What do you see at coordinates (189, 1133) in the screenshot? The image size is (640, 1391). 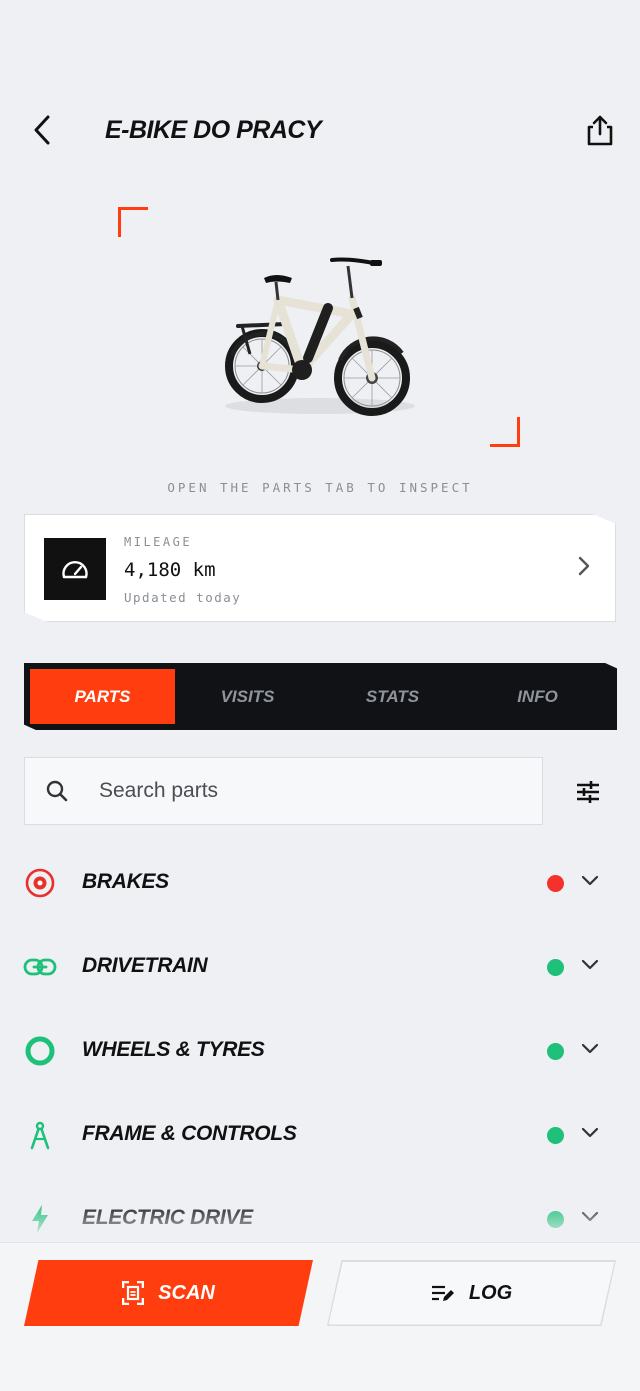 I see `part-name: FRAME & CONTROLS` at bounding box center [189, 1133].